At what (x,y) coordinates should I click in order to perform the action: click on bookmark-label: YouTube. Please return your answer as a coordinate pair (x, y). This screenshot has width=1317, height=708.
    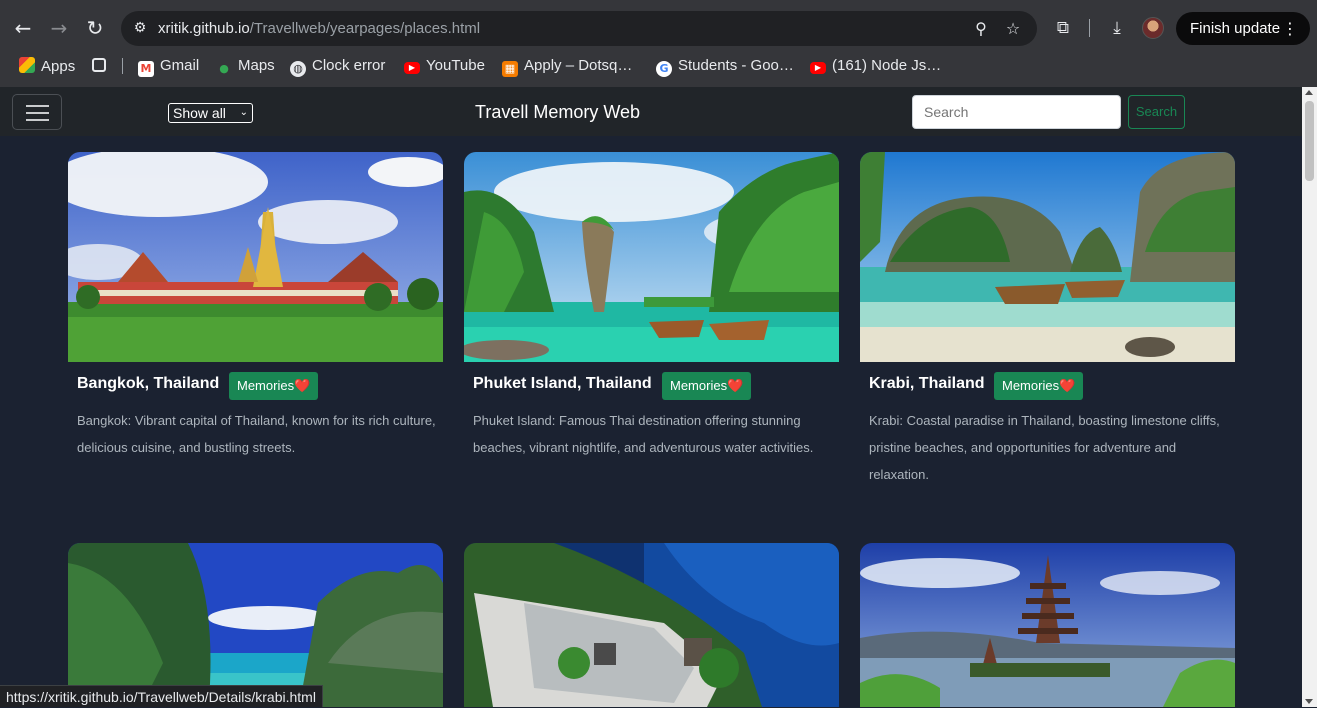
    Looking at the image, I should click on (455, 65).